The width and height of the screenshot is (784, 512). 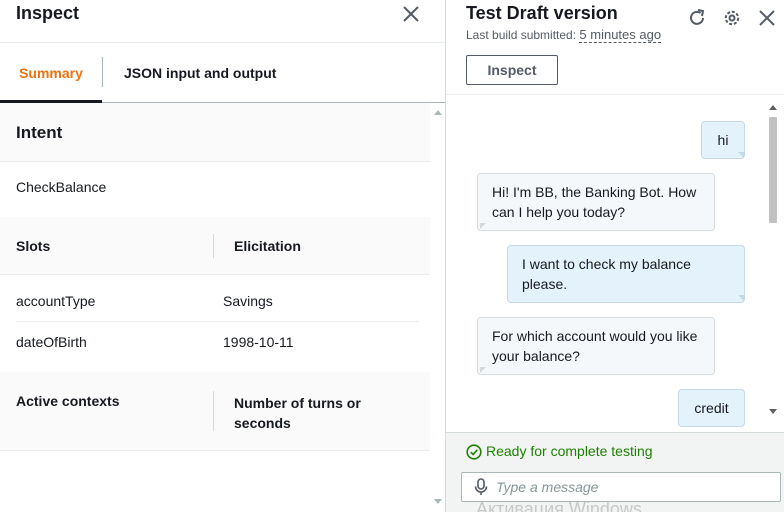 What do you see at coordinates (559, 505) in the screenshot?
I see `windows-activation-watermark: Активация Windows` at bounding box center [559, 505].